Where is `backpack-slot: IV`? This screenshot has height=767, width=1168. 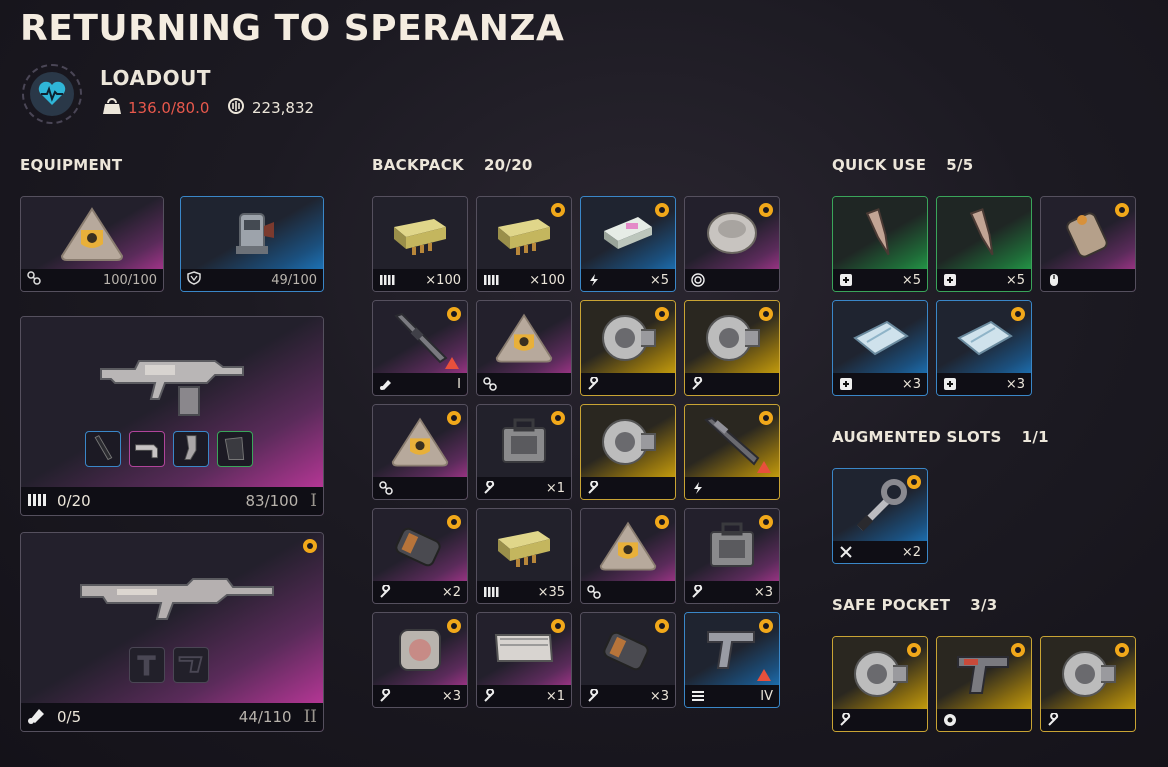
backpack-slot: IV is located at coordinates (732, 660).